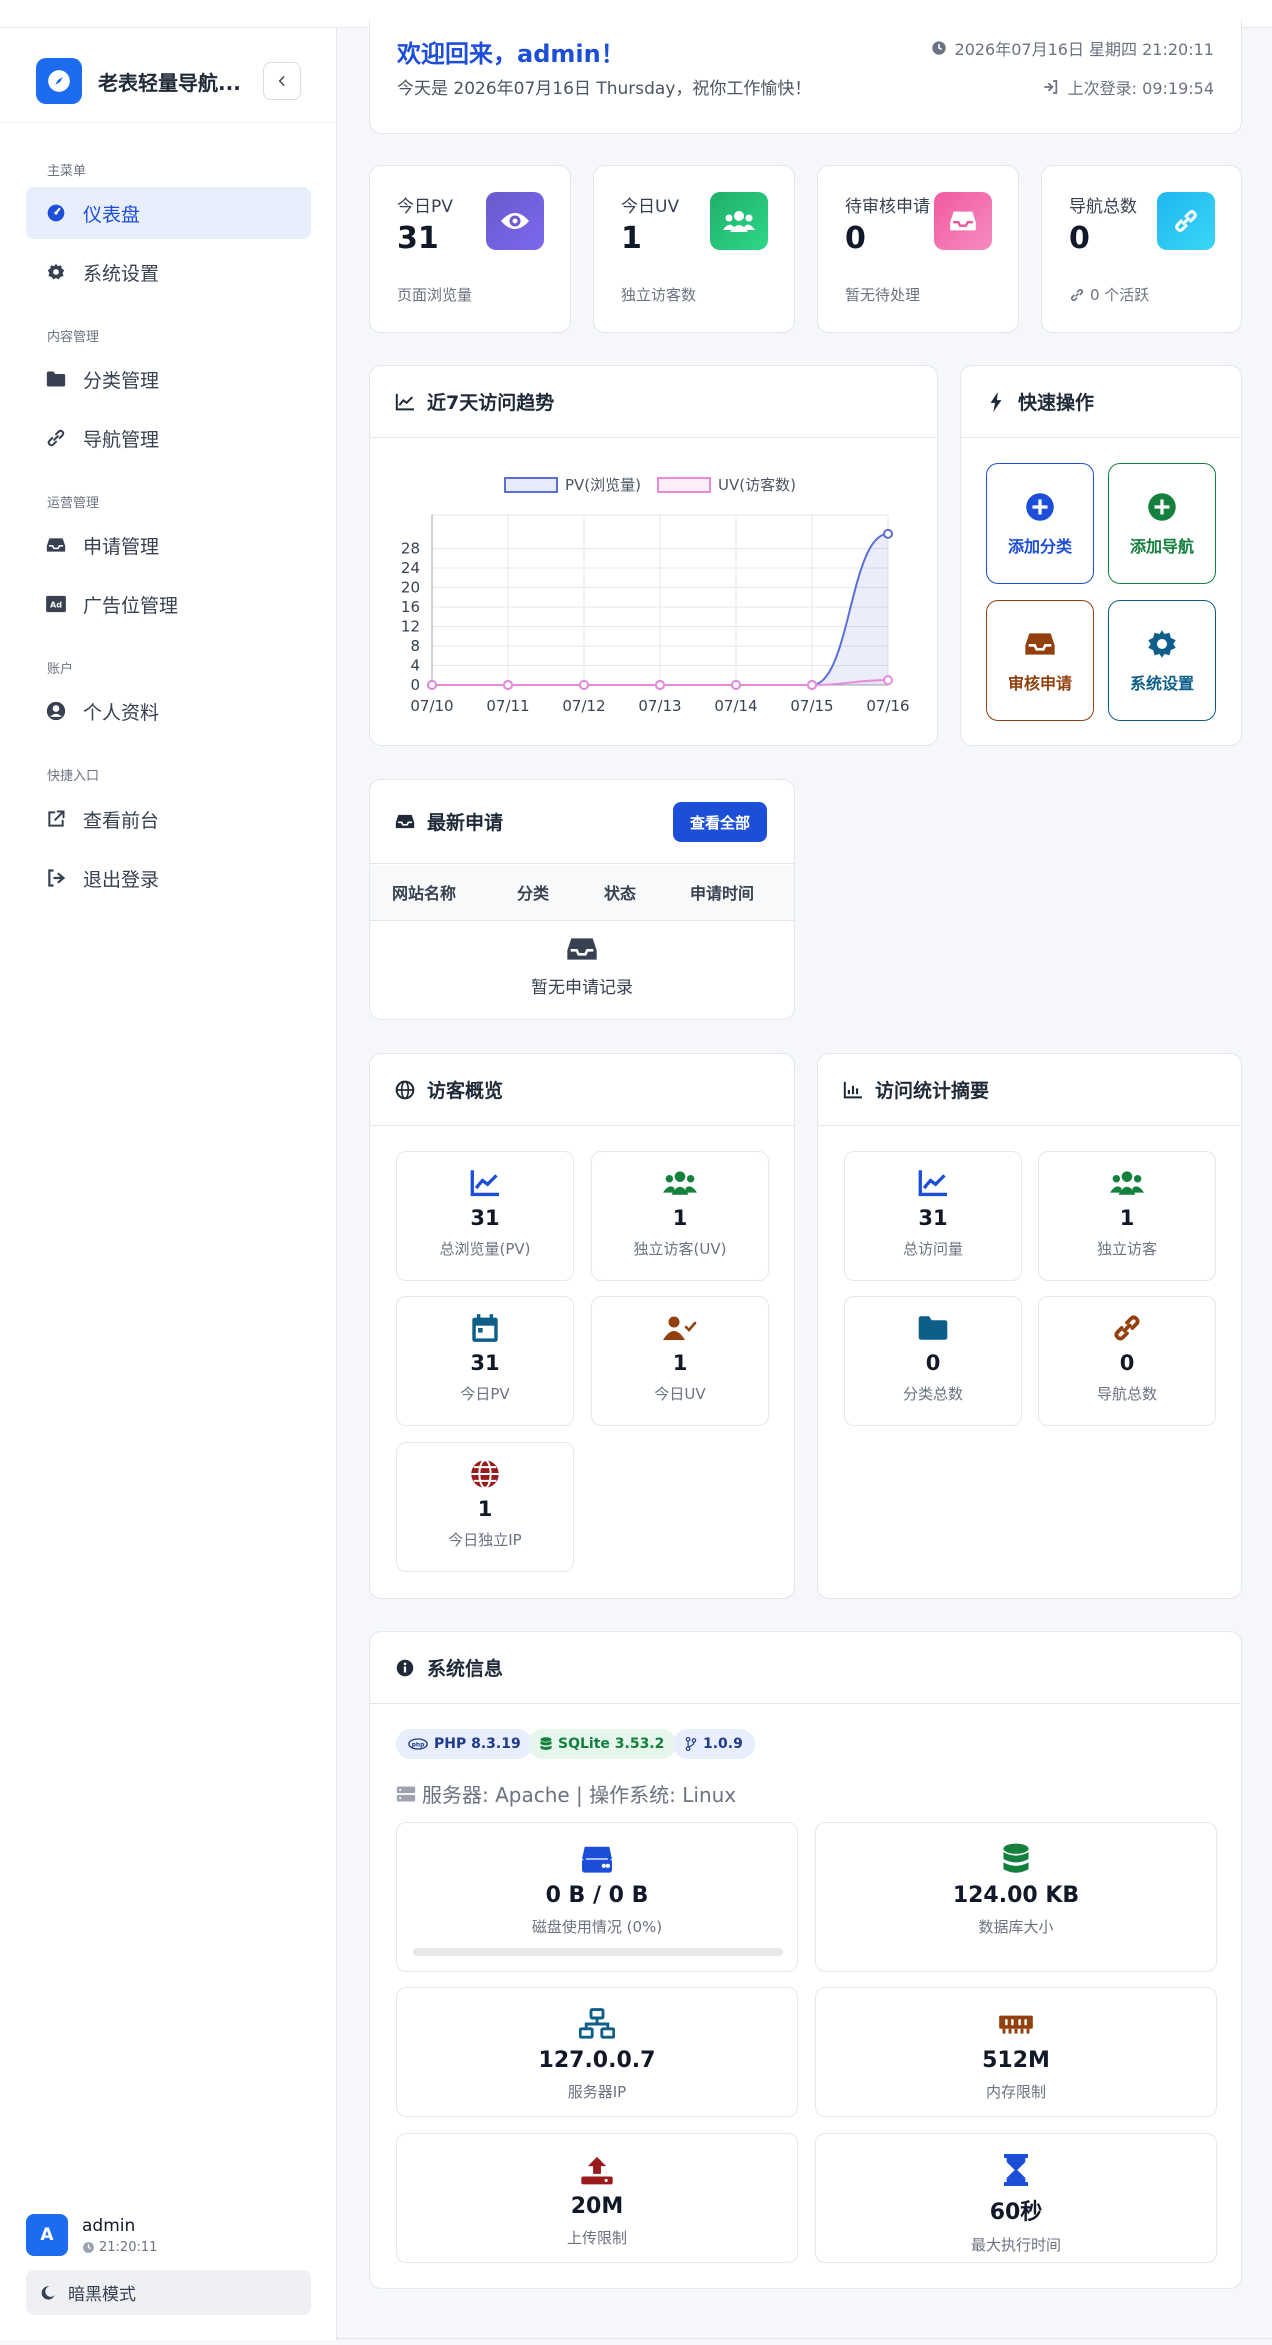  Describe the element at coordinates (597, 1897) in the screenshot. I see `tile-disk-usage: 0 B / 0 B 磁盘使用情况 (0%)` at that location.